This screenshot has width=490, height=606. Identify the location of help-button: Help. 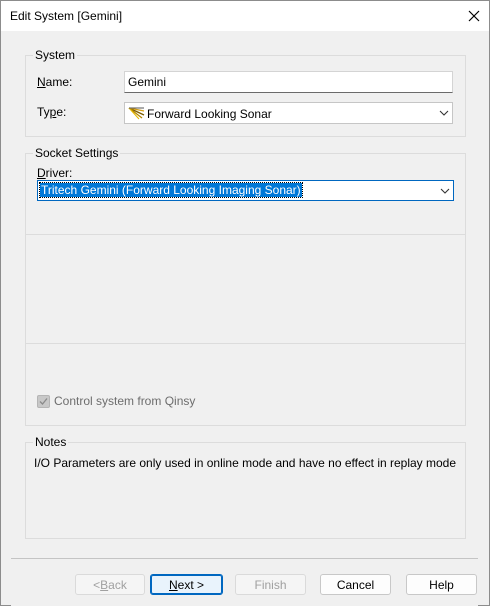
(441, 584).